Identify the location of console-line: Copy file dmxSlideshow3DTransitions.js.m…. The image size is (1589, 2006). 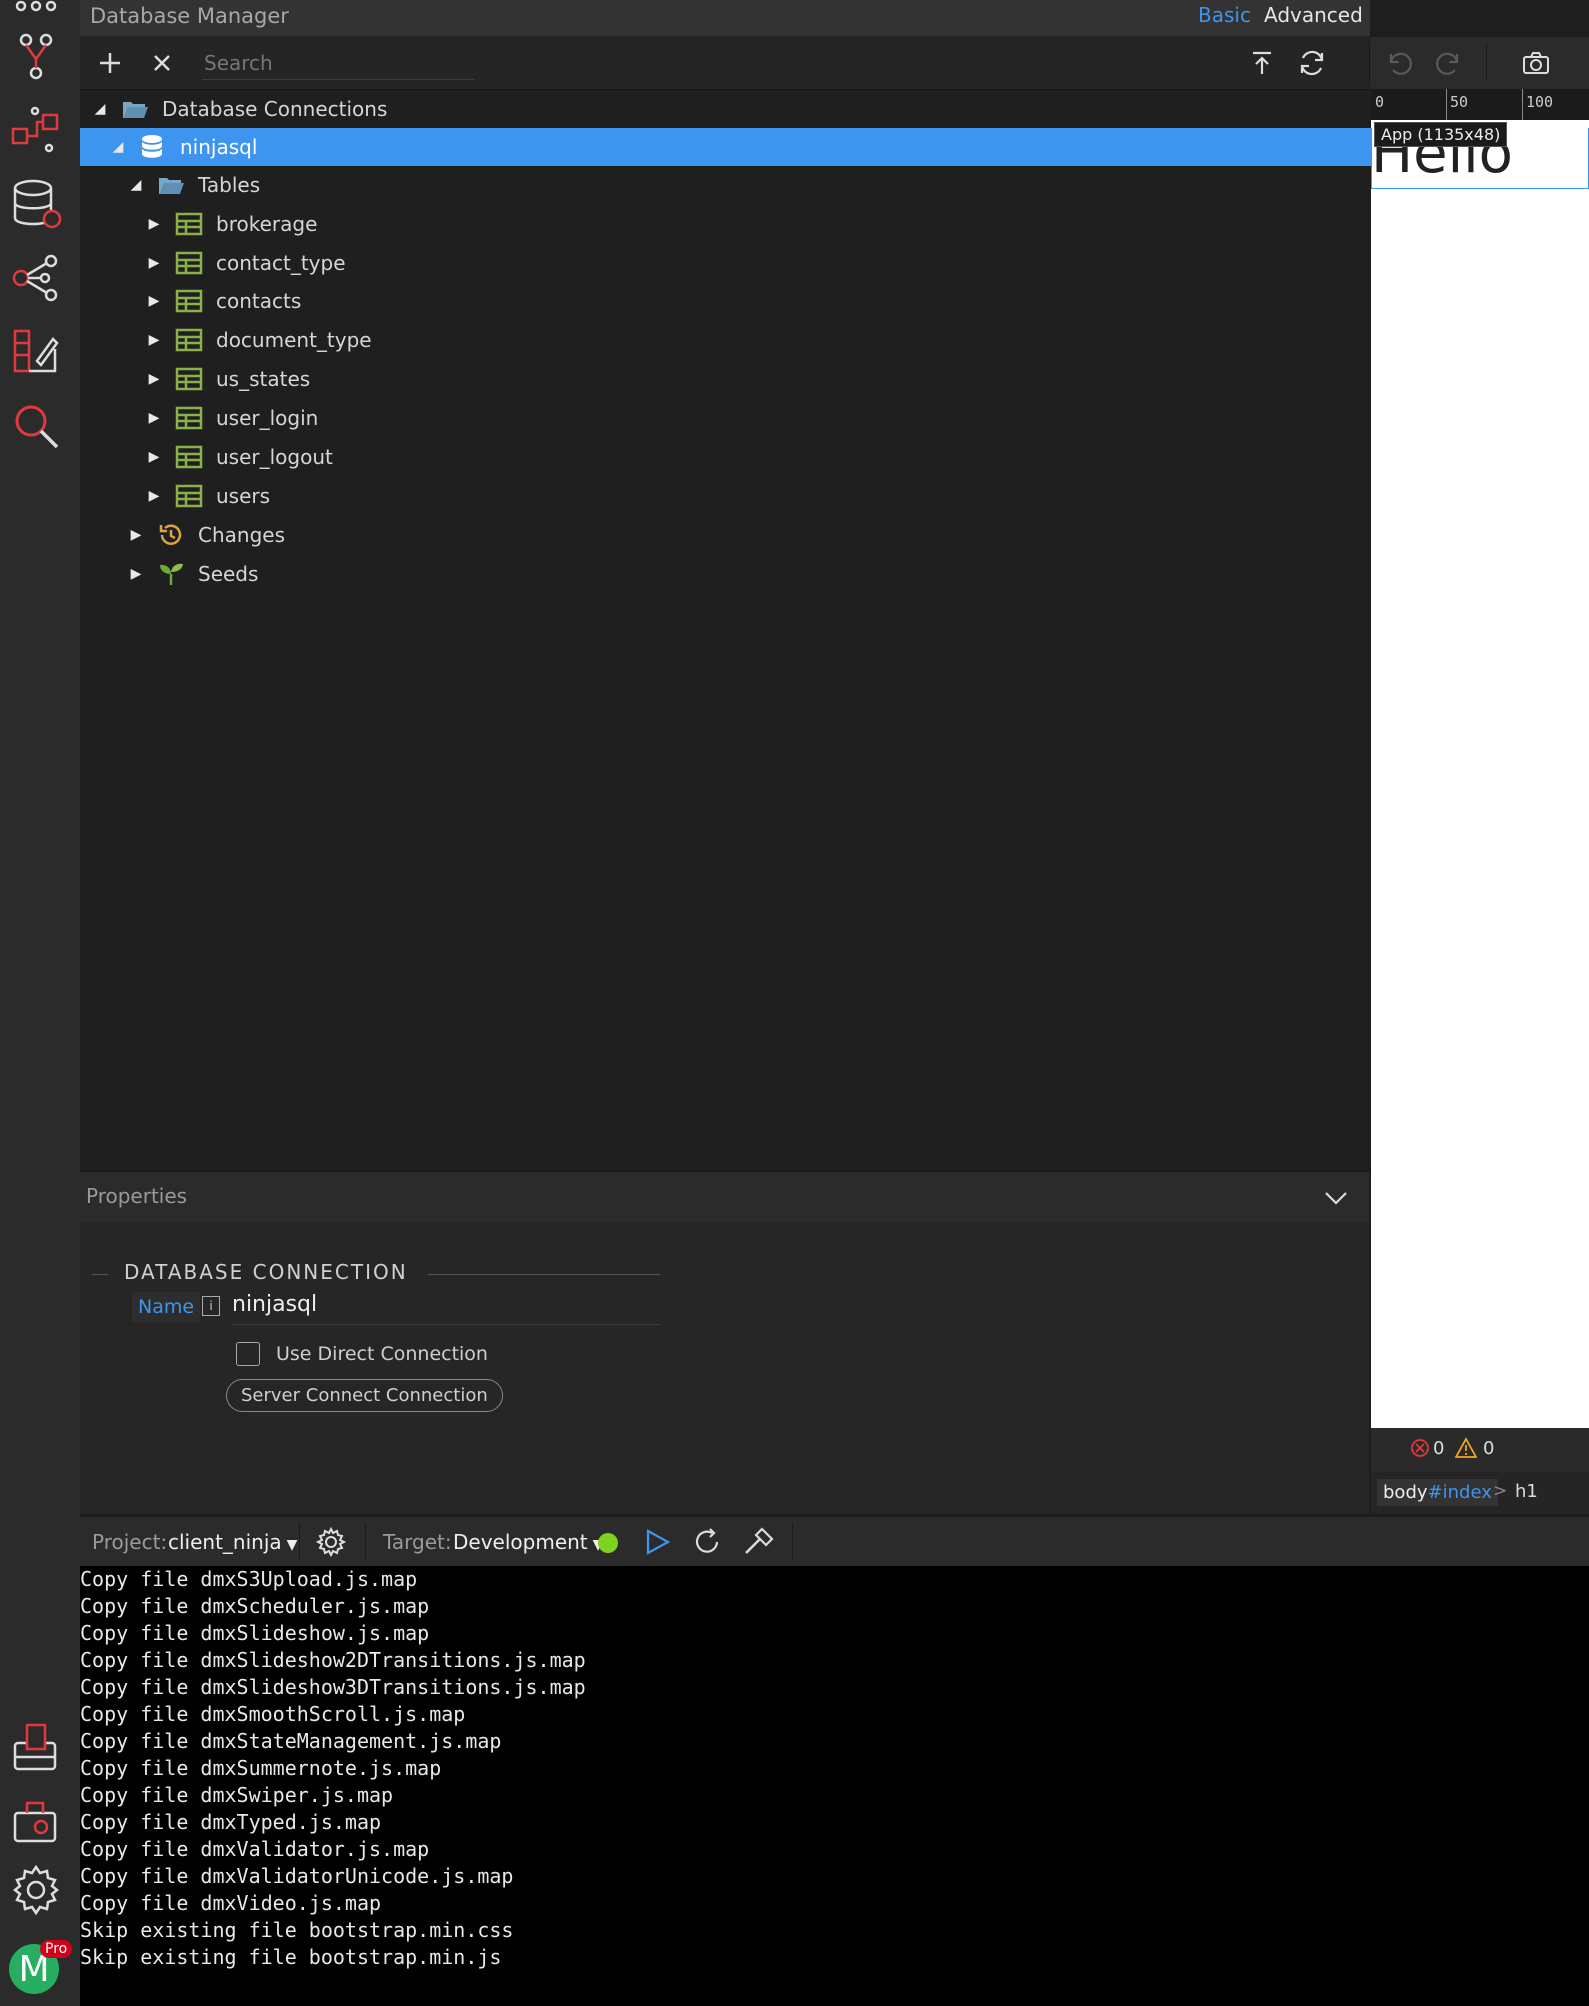
(333, 1687).